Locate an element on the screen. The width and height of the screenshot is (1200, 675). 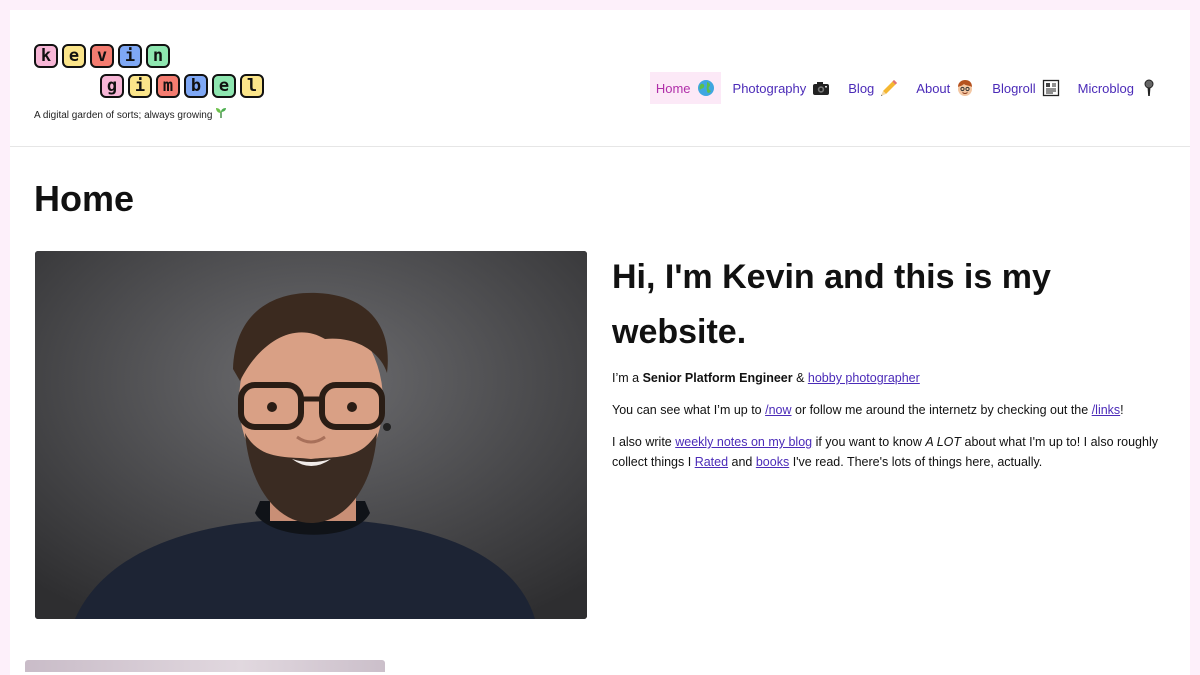
nav-item-photography: Photography is located at coordinates (782, 88).